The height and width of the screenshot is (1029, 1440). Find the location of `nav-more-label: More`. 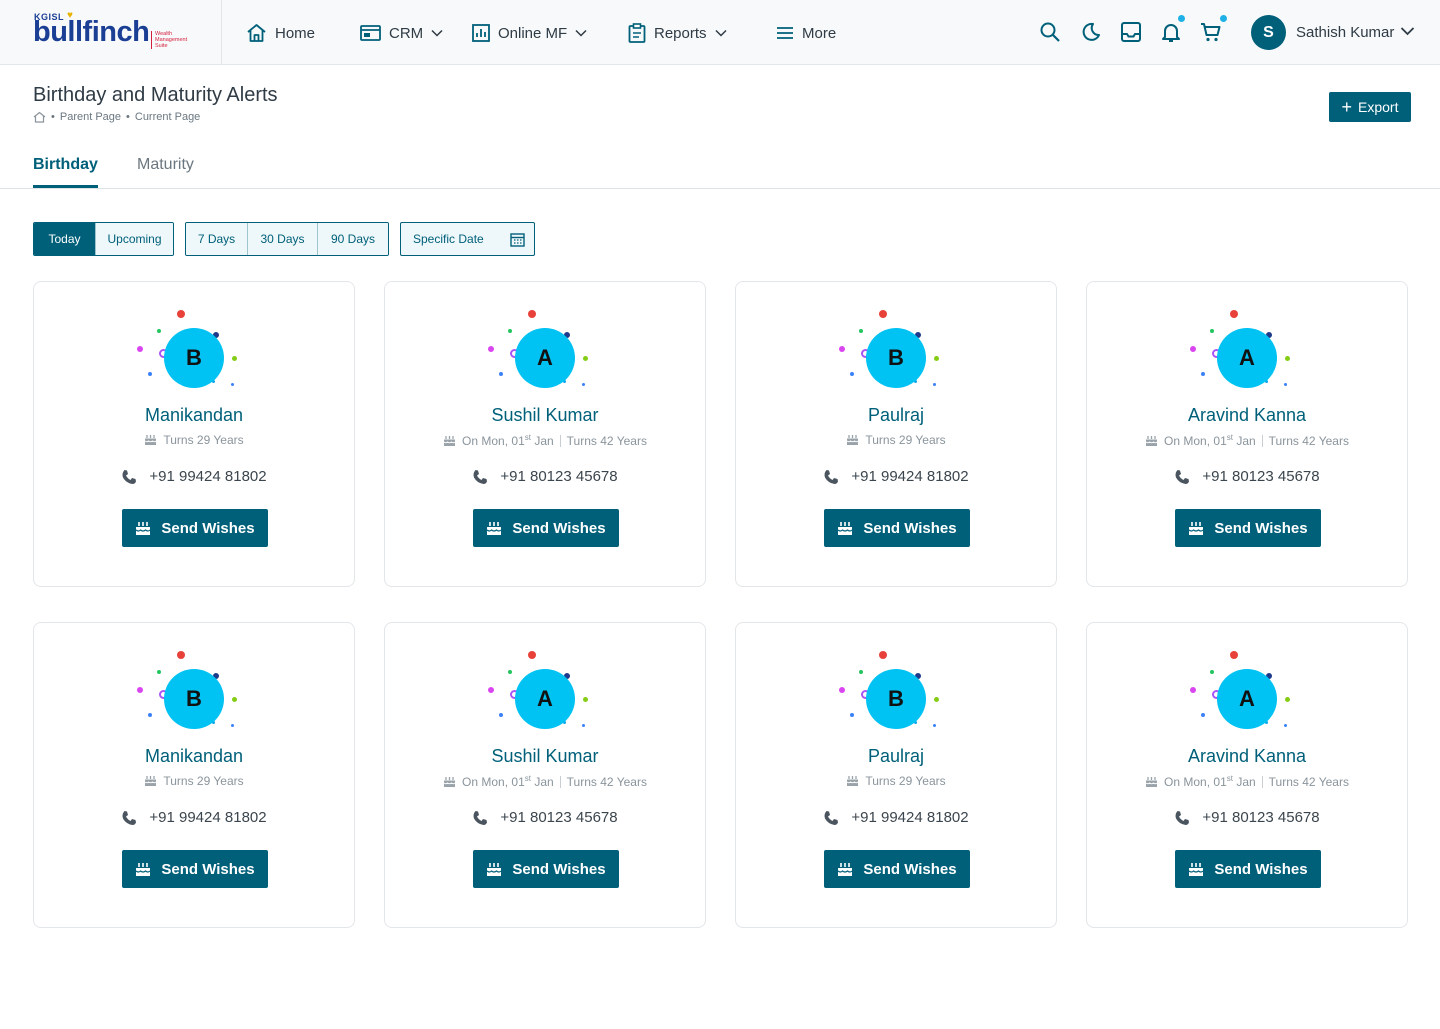

nav-more-label: More is located at coordinates (819, 33).